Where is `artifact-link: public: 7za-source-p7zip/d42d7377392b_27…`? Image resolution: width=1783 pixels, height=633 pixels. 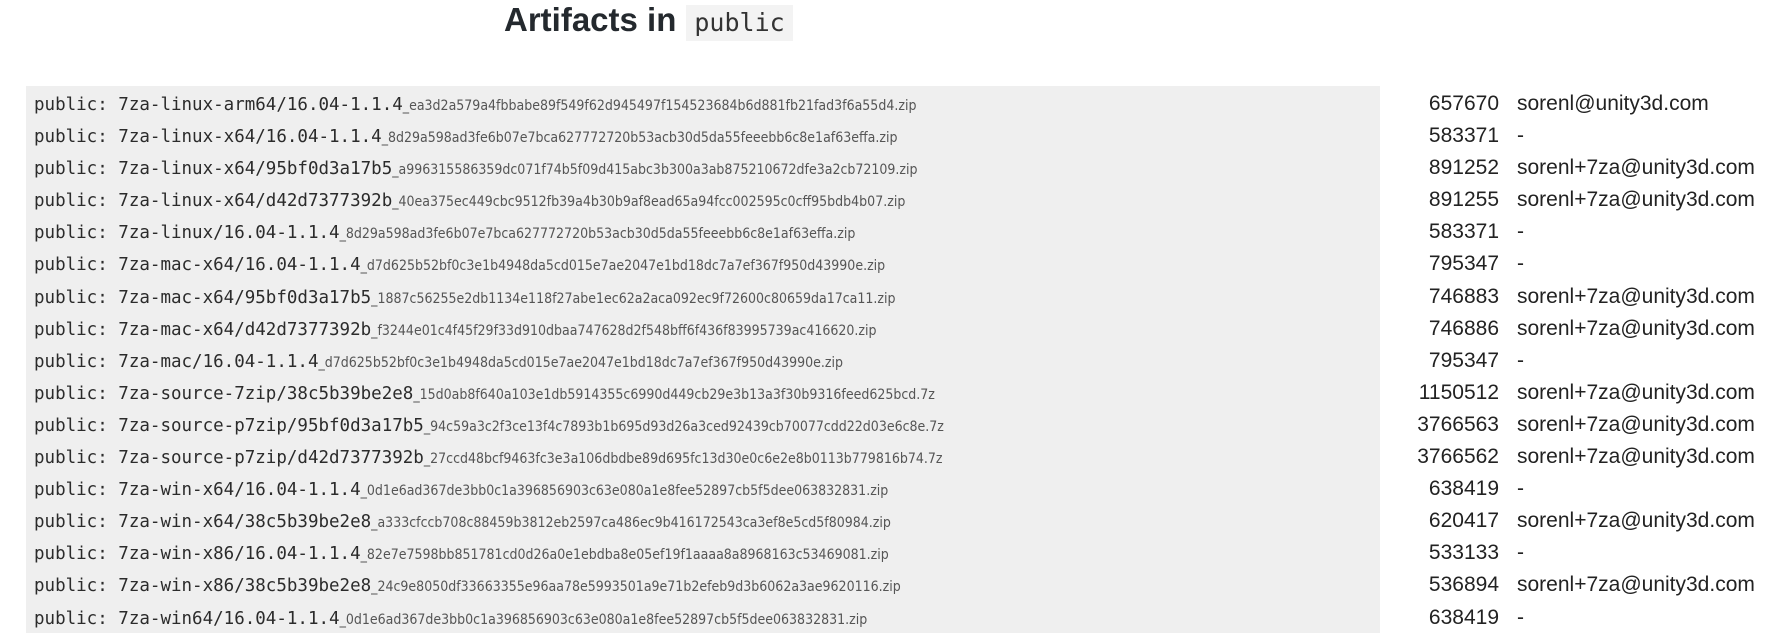 artifact-link: public: 7za-source-p7zip/d42d7377392b_27… is located at coordinates (488, 458).